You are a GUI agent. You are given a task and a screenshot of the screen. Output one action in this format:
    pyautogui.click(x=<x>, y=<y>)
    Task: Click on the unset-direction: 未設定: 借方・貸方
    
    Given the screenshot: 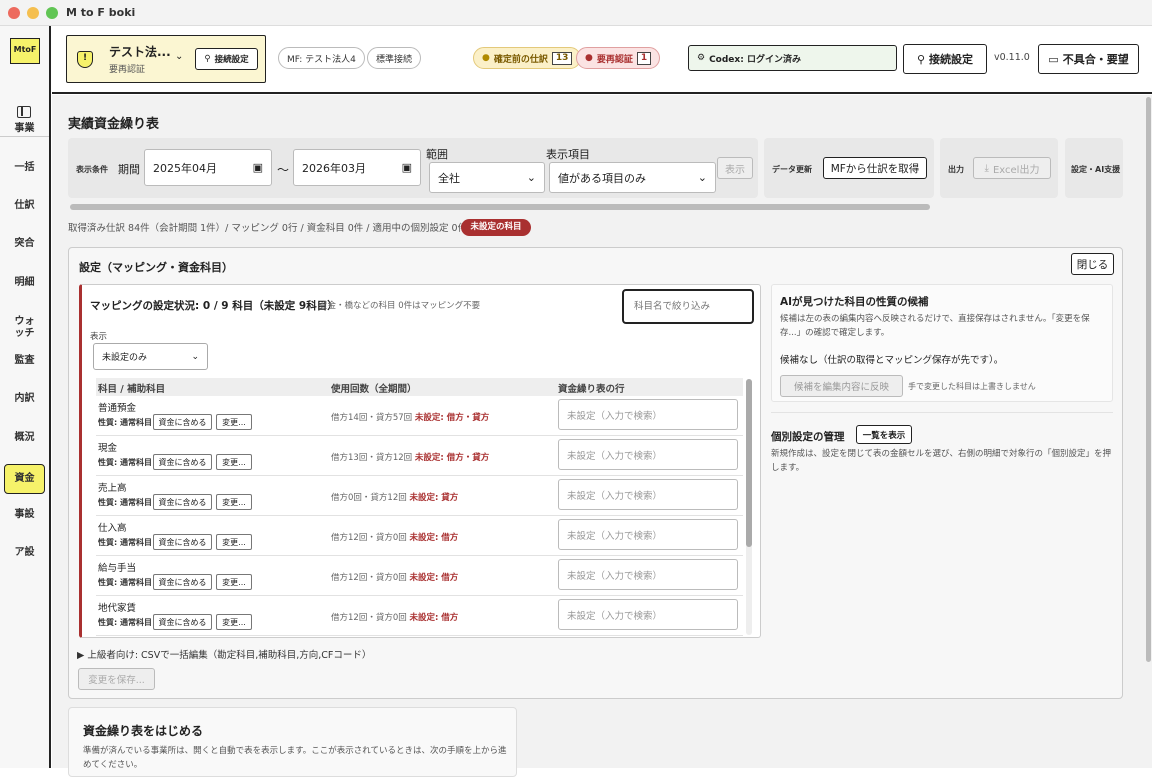 What is the action you would take?
    pyautogui.click(x=452, y=458)
    